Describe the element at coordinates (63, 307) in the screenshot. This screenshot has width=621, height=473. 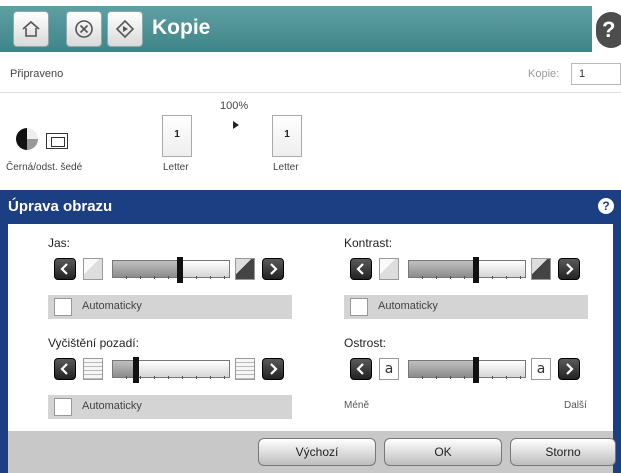
I see `brightness-auto-checkbox` at that location.